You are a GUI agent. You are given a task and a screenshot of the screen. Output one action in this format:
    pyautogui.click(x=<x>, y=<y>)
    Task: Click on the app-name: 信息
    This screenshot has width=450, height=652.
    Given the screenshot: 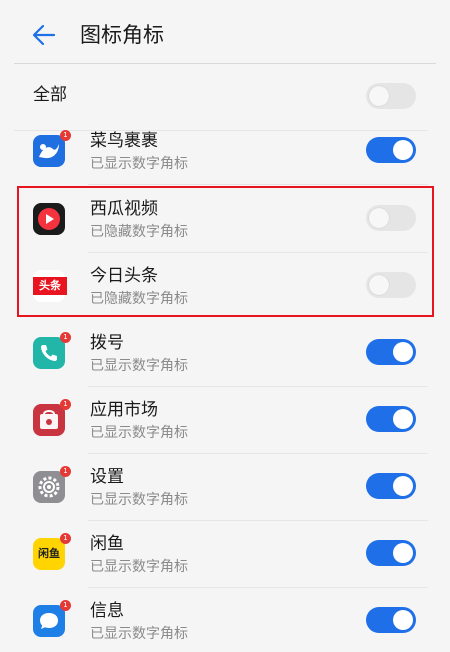 What is the action you would take?
    pyautogui.click(x=107, y=611)
    